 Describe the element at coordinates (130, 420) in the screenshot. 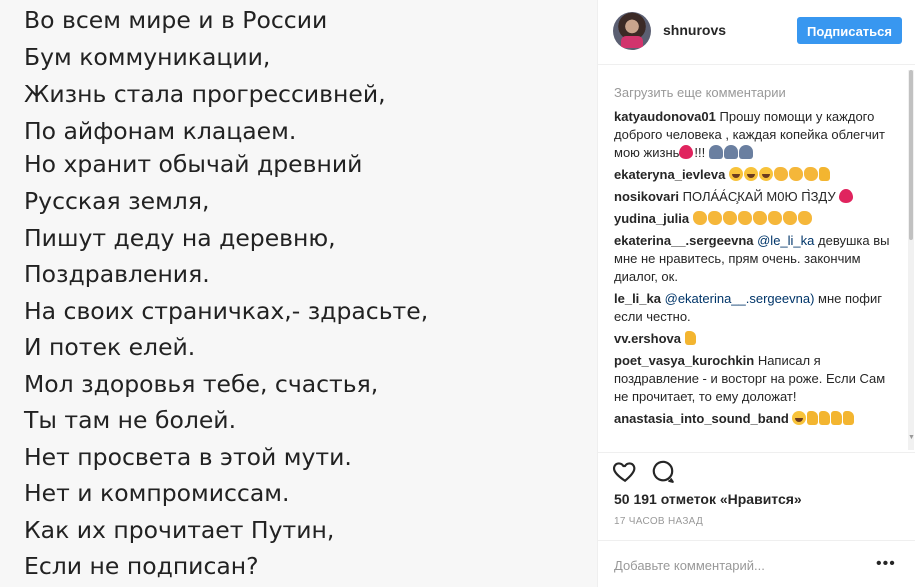

I see `poem-line: Ты там не болей.` at that location.